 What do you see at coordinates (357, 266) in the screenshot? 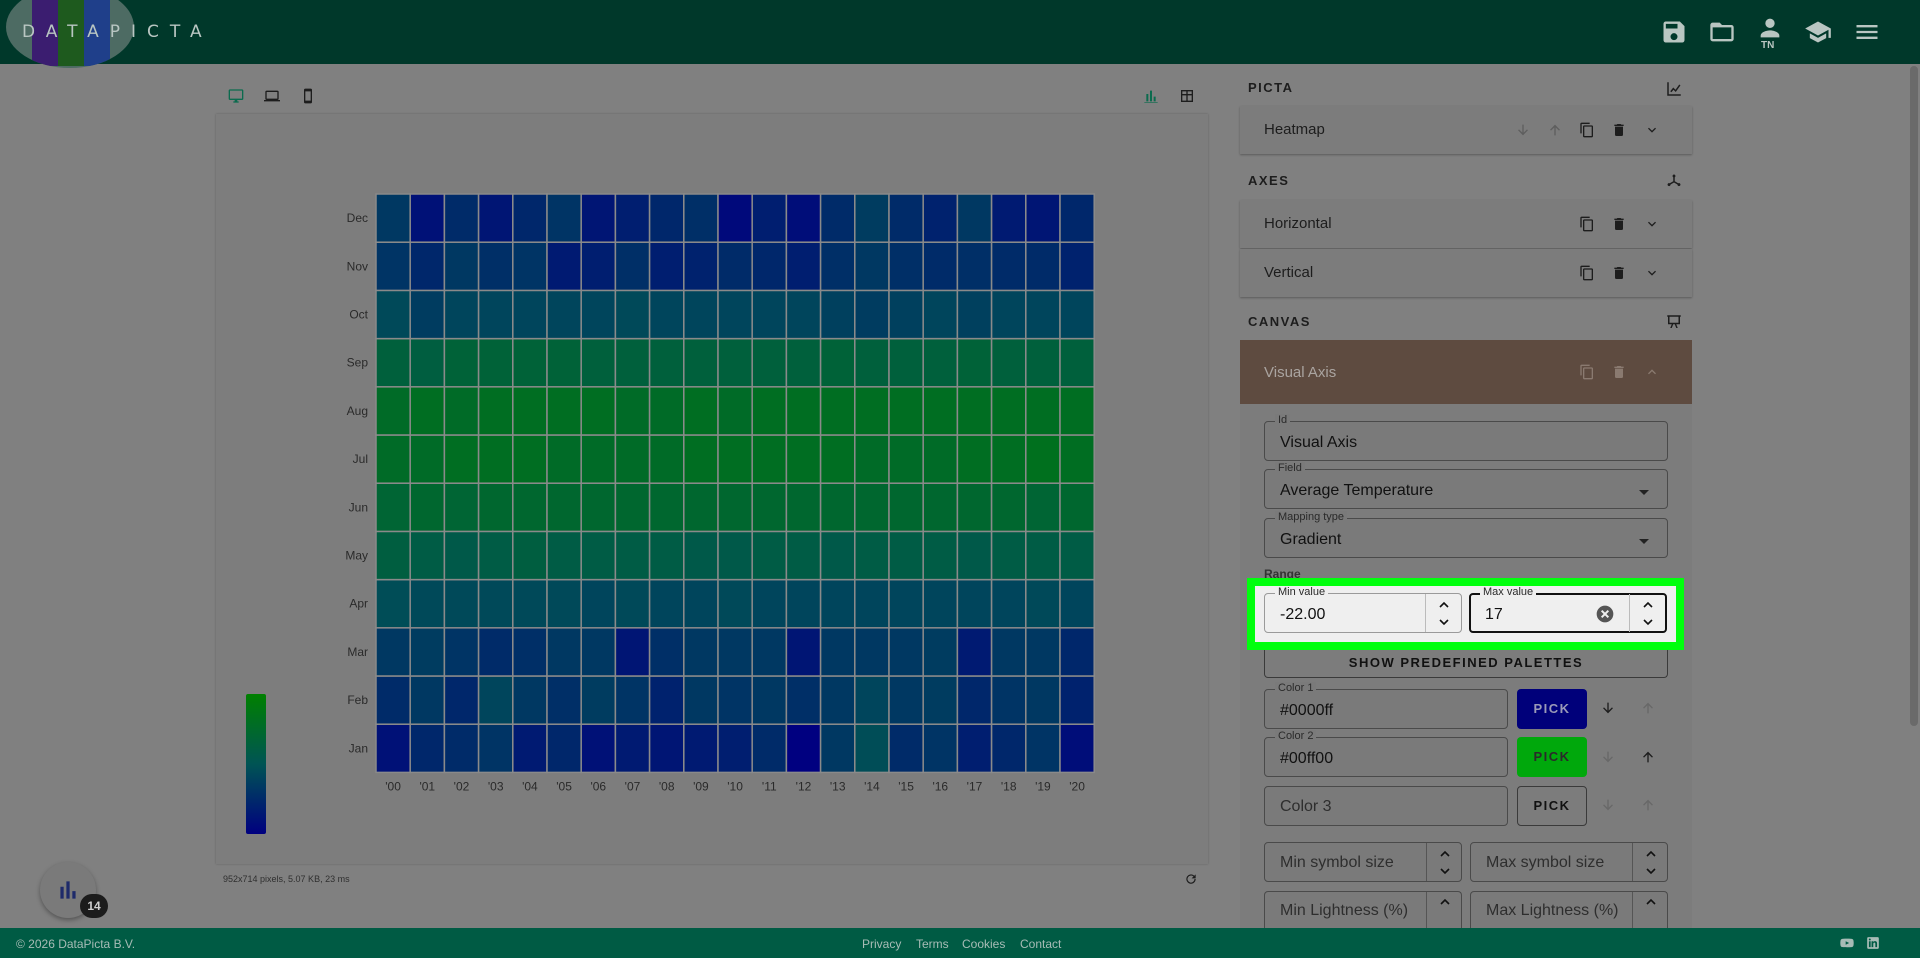
I see `y-tick-label: Nov` at bounding box center [357, 266].